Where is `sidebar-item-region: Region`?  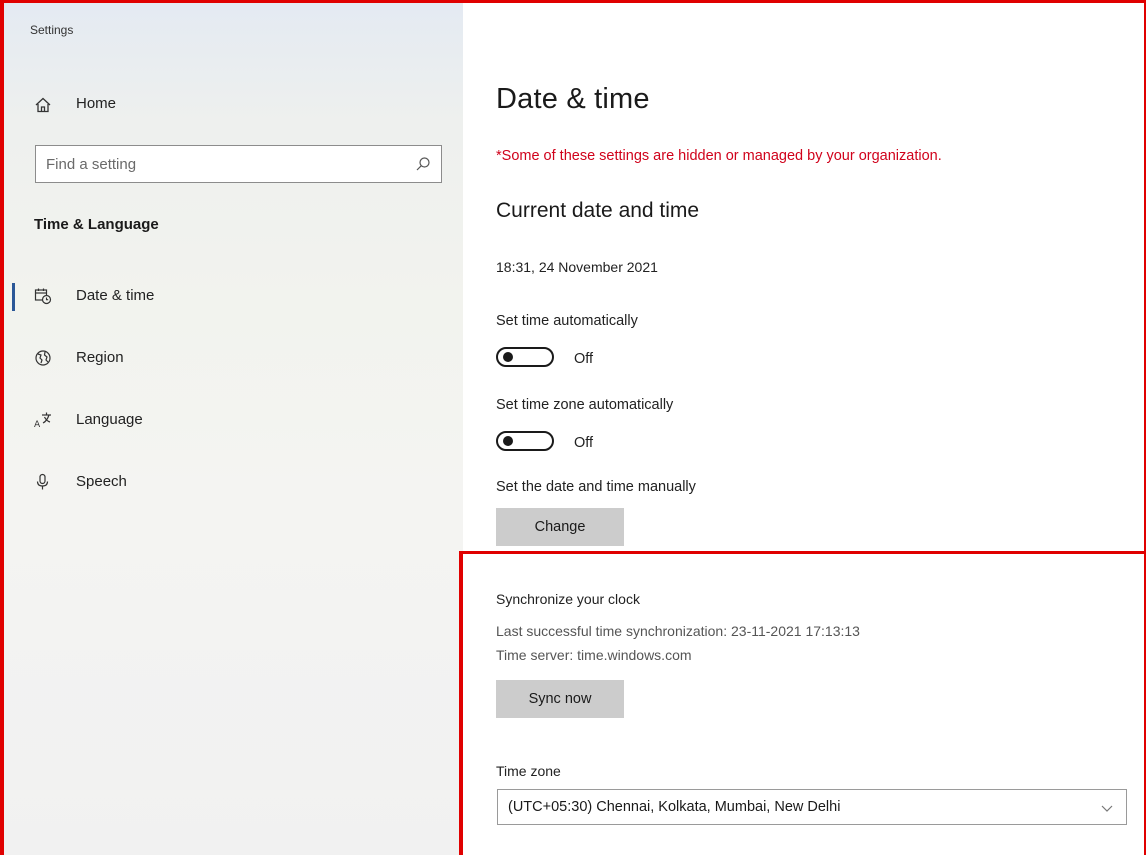
sidebar-item-region: Region is located at coordinates (233, 359).